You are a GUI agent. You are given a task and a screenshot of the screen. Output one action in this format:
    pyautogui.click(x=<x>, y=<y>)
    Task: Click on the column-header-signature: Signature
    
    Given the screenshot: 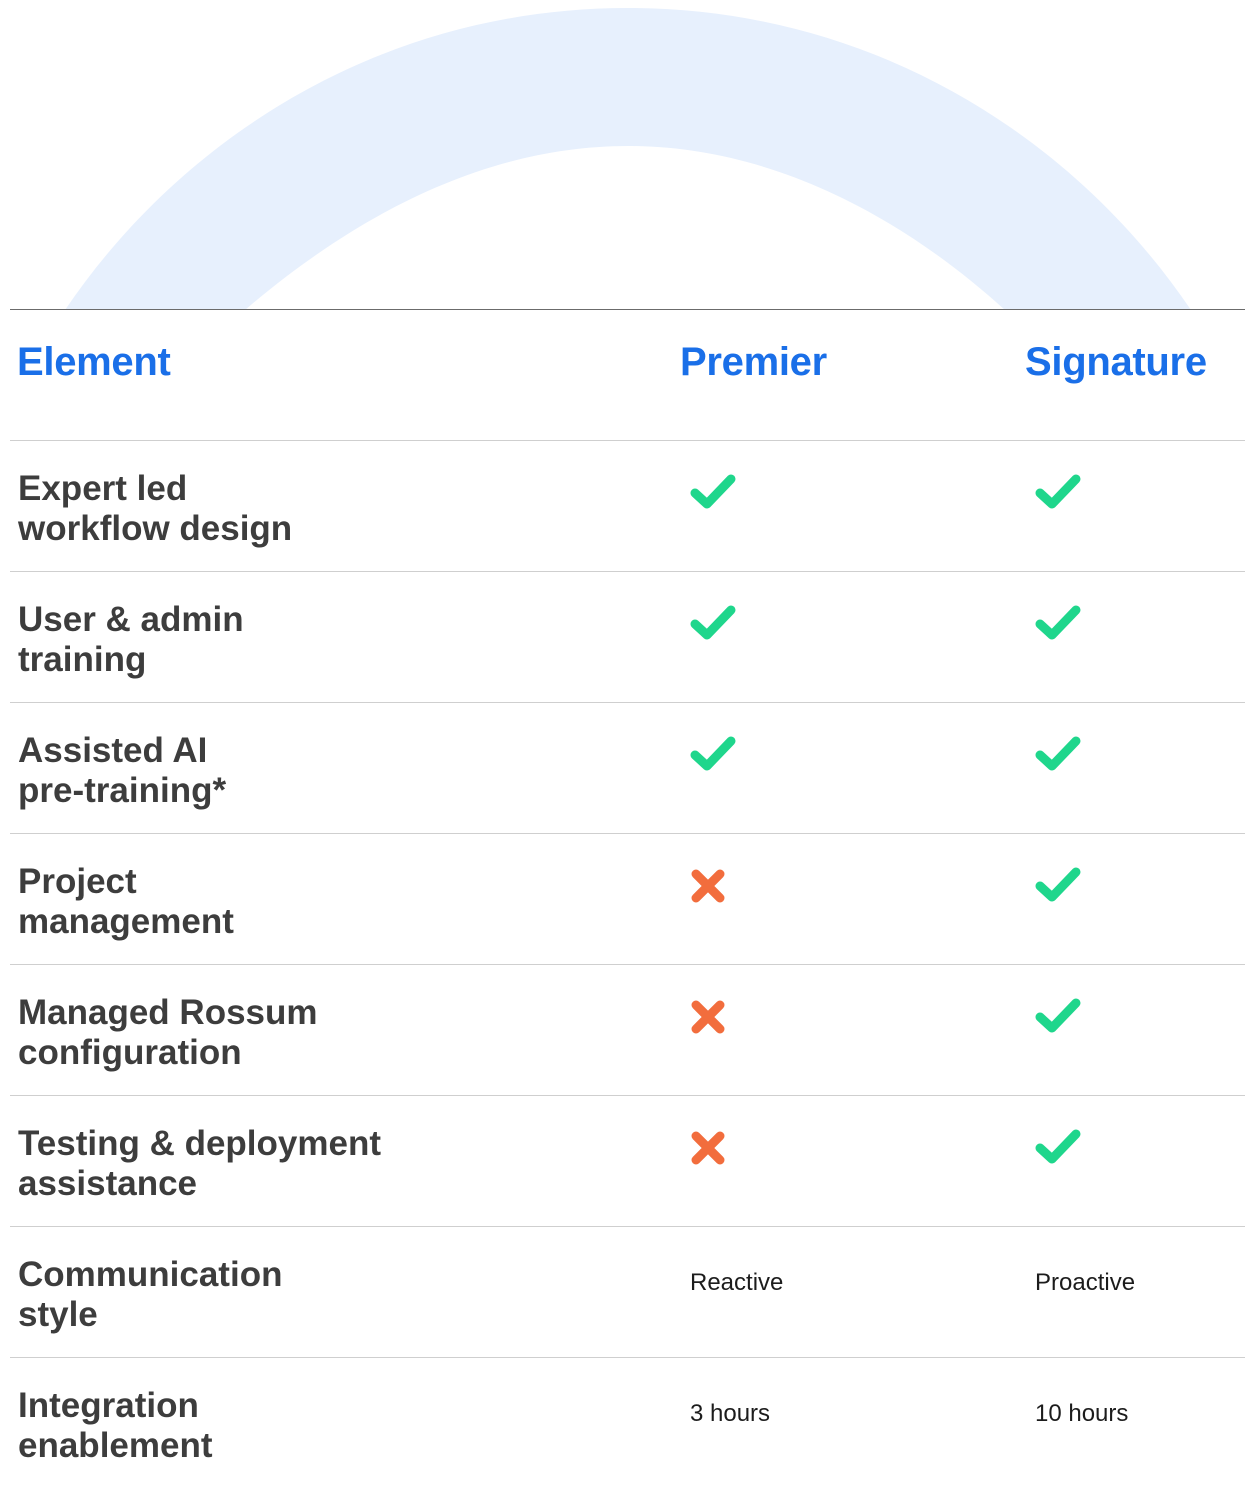 What is the action you would take?
    pyautogui.click(x=1116, y=362)
    